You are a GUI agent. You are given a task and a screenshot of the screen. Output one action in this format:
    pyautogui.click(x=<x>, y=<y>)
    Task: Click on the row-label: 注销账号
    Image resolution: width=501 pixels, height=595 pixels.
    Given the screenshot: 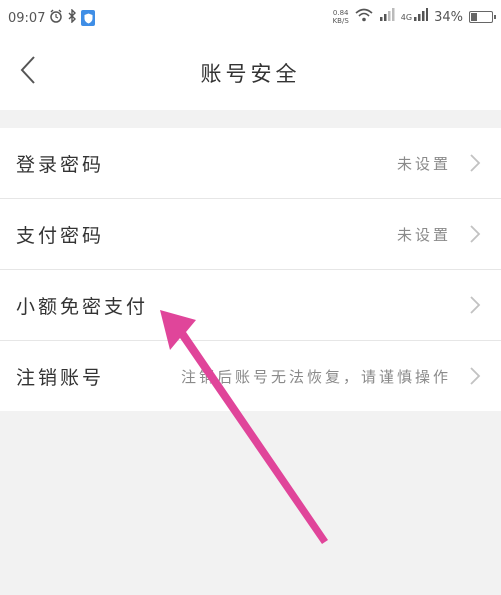 What is the action you would take?
    pyautogui.click(x=60, y=378)
    